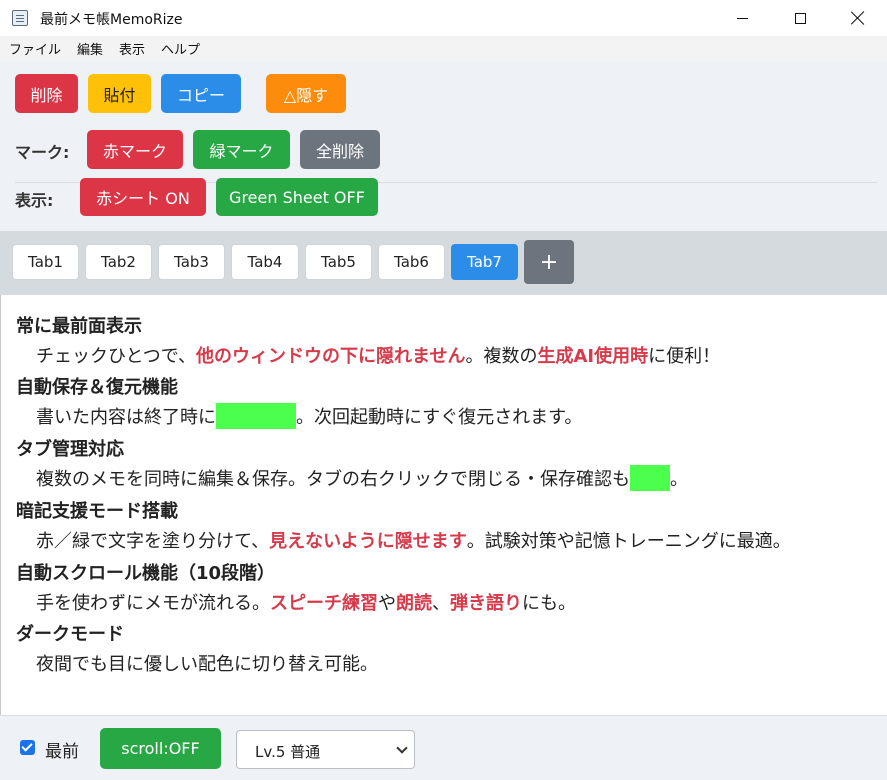 The height and width of the screenshot is (780, 887). I want to click on green-sheet-toggle: Green Sheet OFF, so click(297, 197).